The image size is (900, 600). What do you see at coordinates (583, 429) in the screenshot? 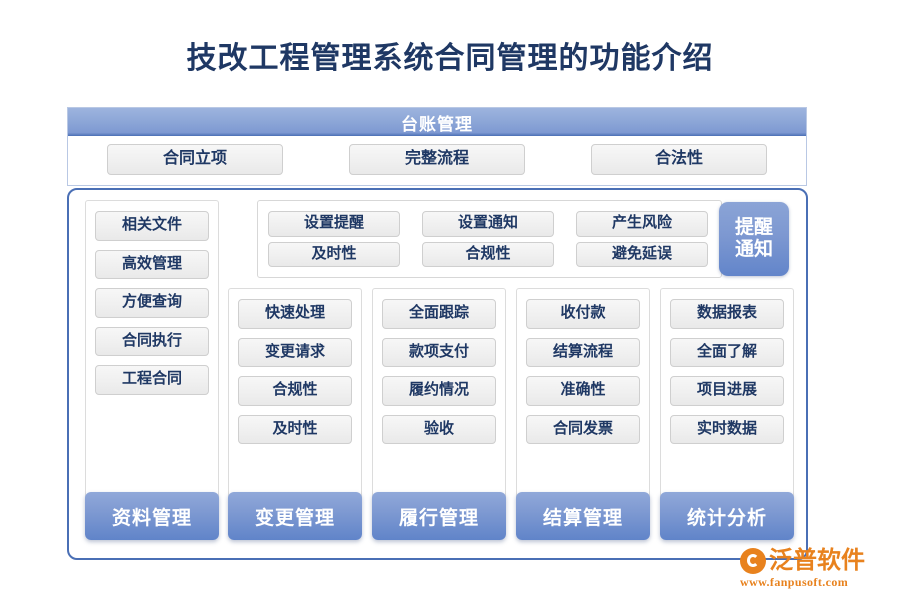
I see `item-contract-invoice: 合同发票` at bounding box center [583, 429].